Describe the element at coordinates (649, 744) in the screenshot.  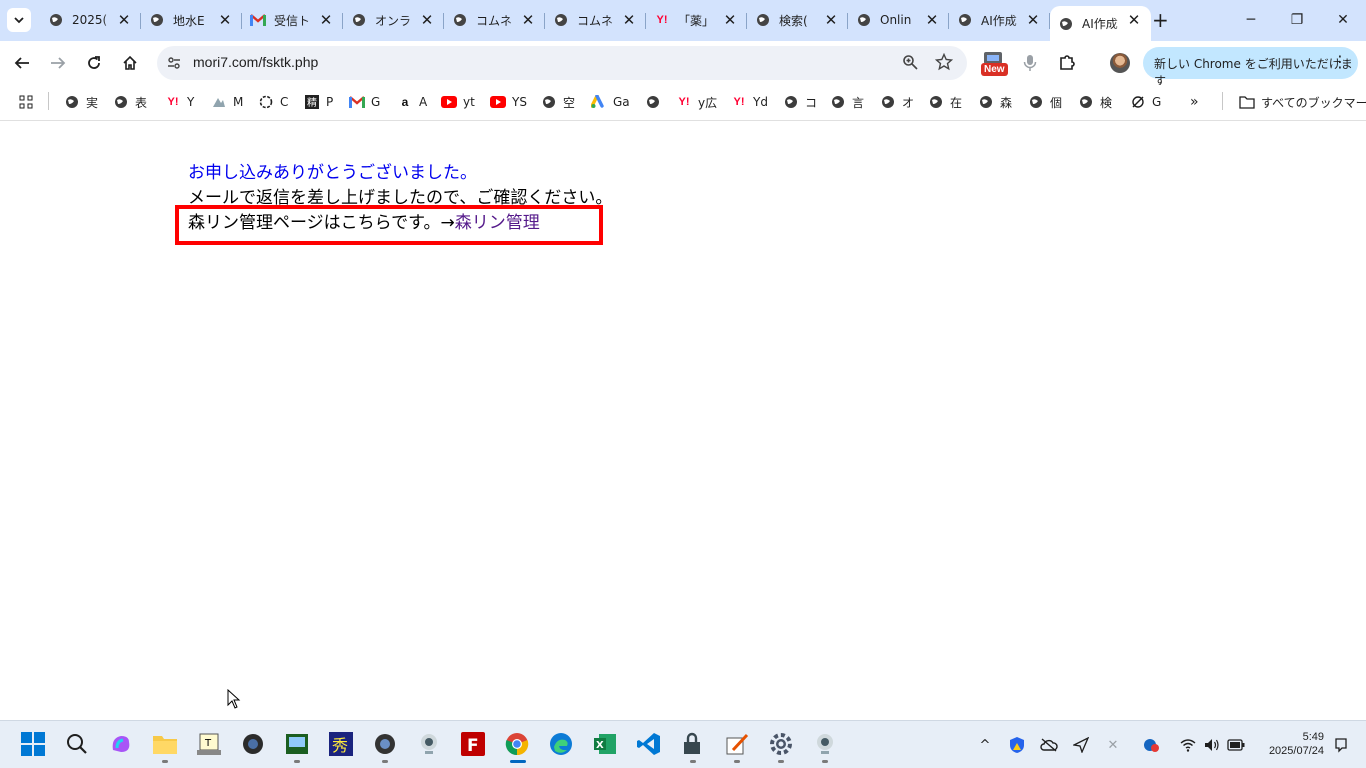
I see `vscode-app` at that location.